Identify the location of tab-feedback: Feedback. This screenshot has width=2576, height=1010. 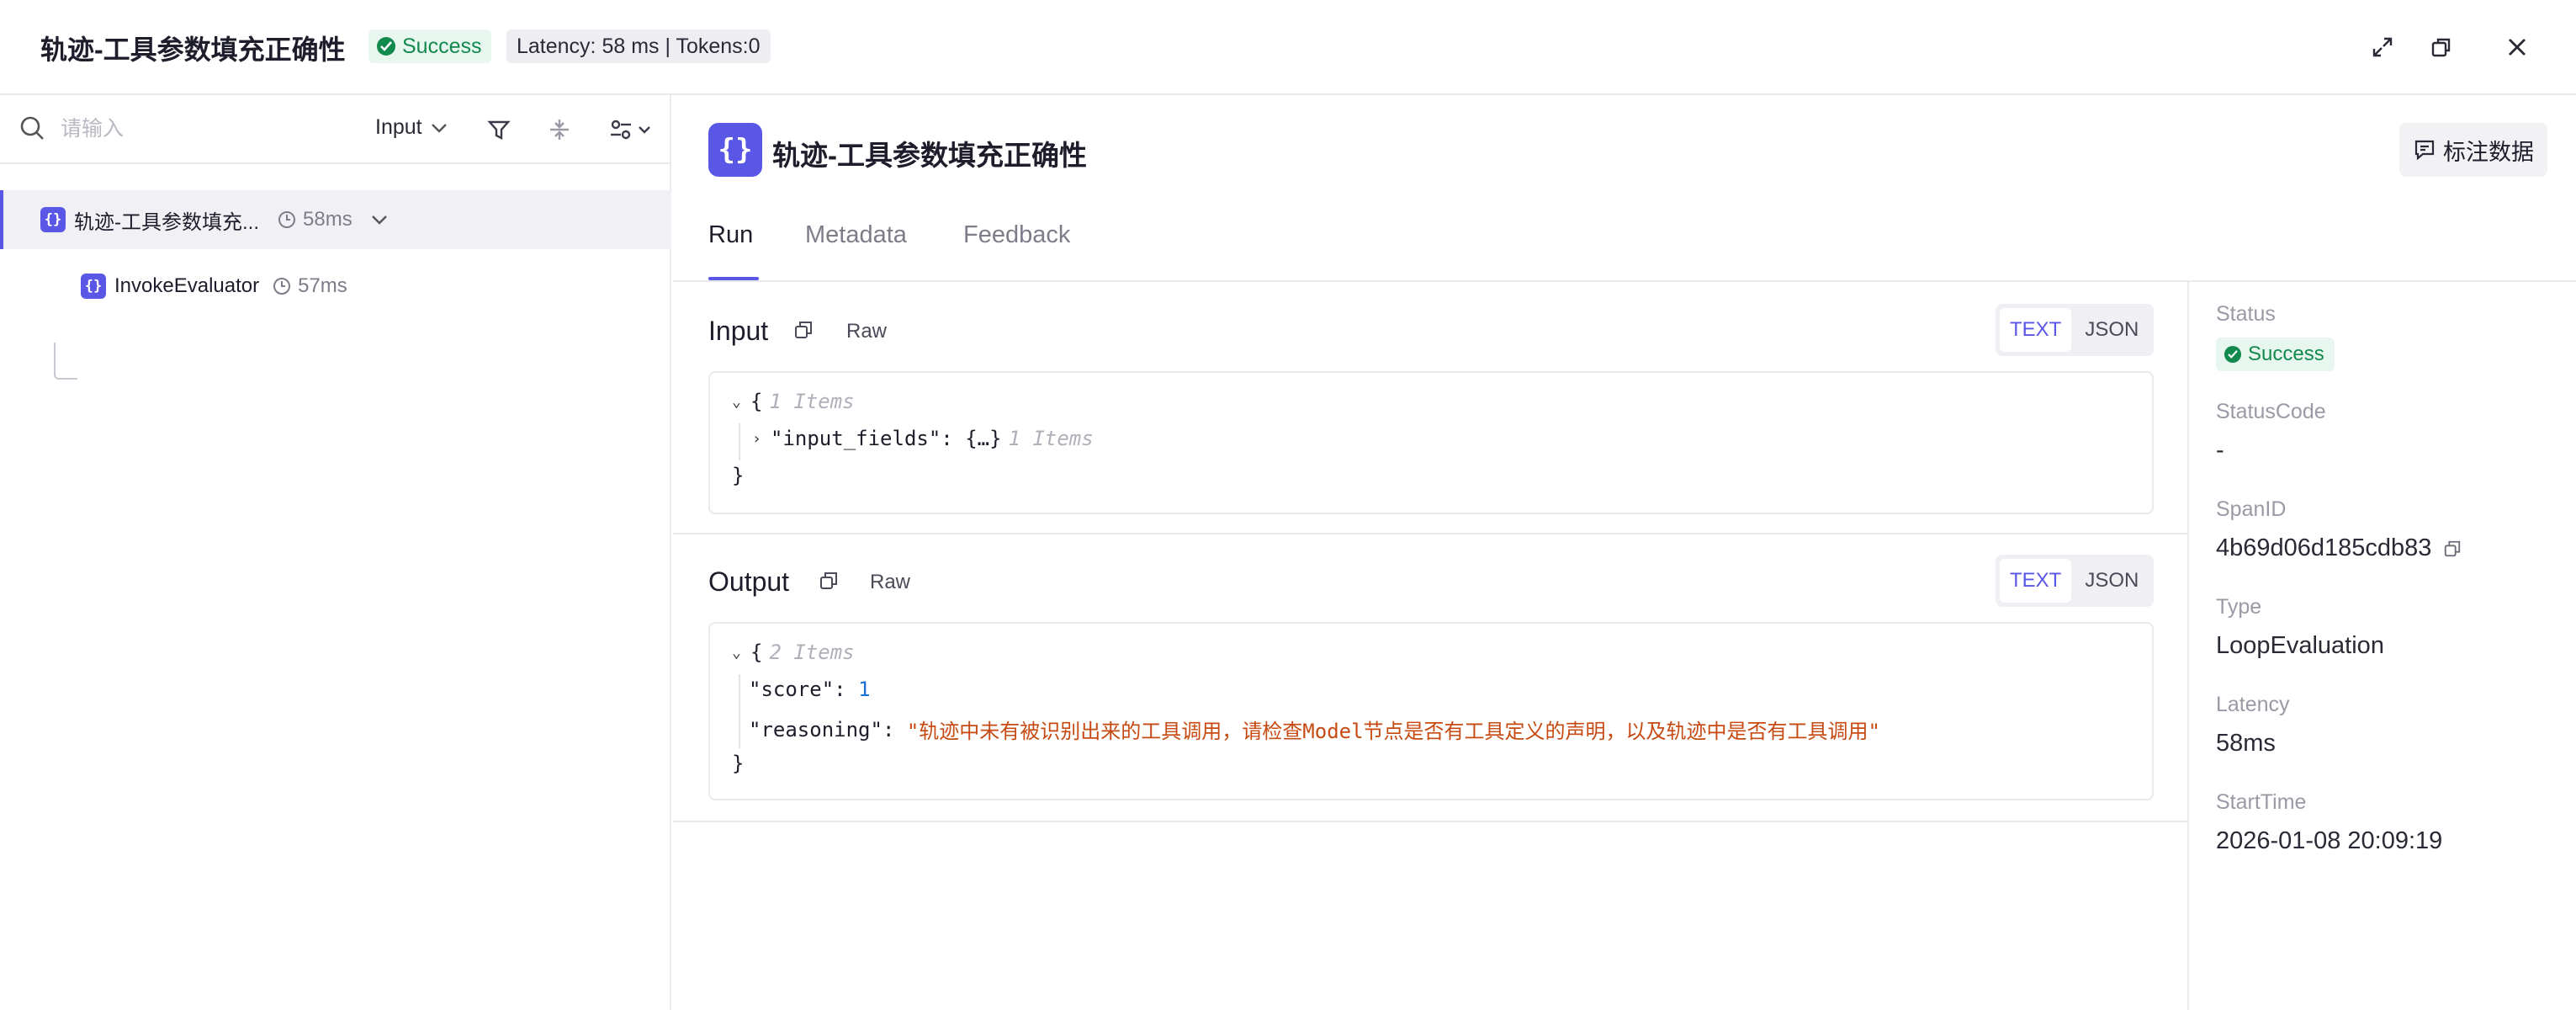
(1017, 235).